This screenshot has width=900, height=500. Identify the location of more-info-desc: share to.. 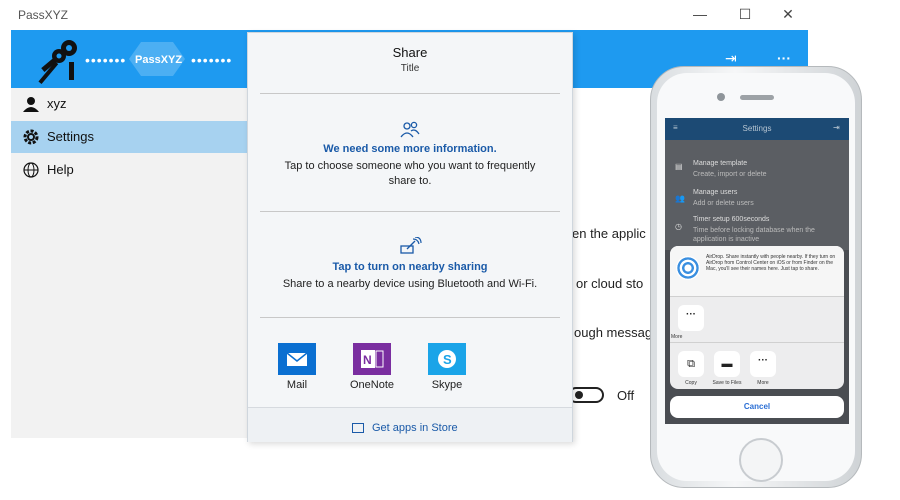
(410, 181).